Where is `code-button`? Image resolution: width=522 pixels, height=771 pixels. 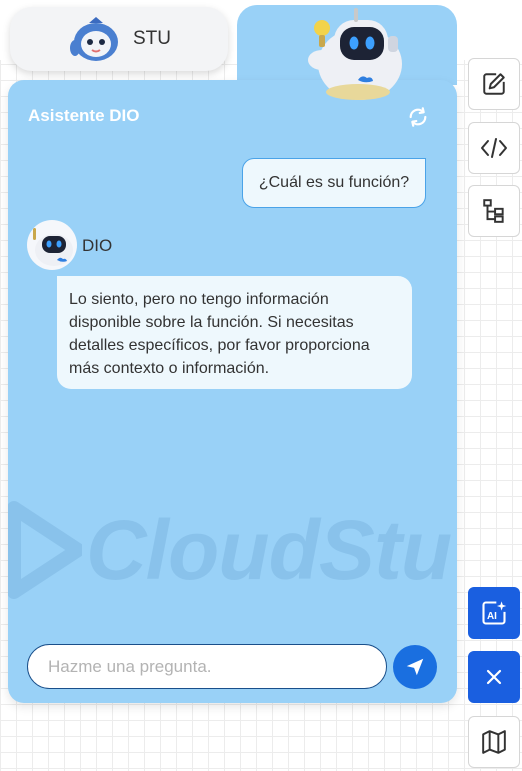 code-button is located at coordinates (494, 148).